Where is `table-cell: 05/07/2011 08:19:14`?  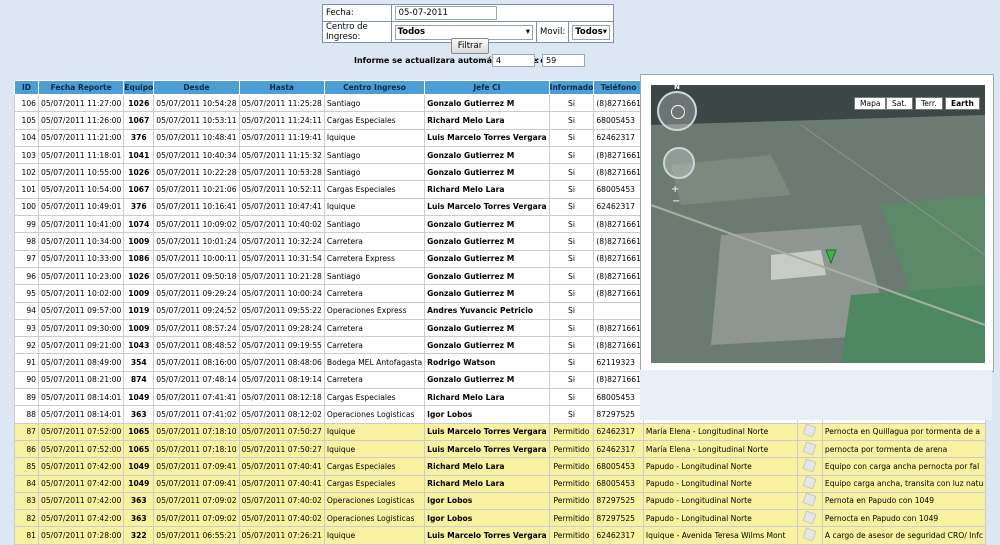 table-cell: 05/07/2011 08:19:14 is located at coordinates (281, 380).